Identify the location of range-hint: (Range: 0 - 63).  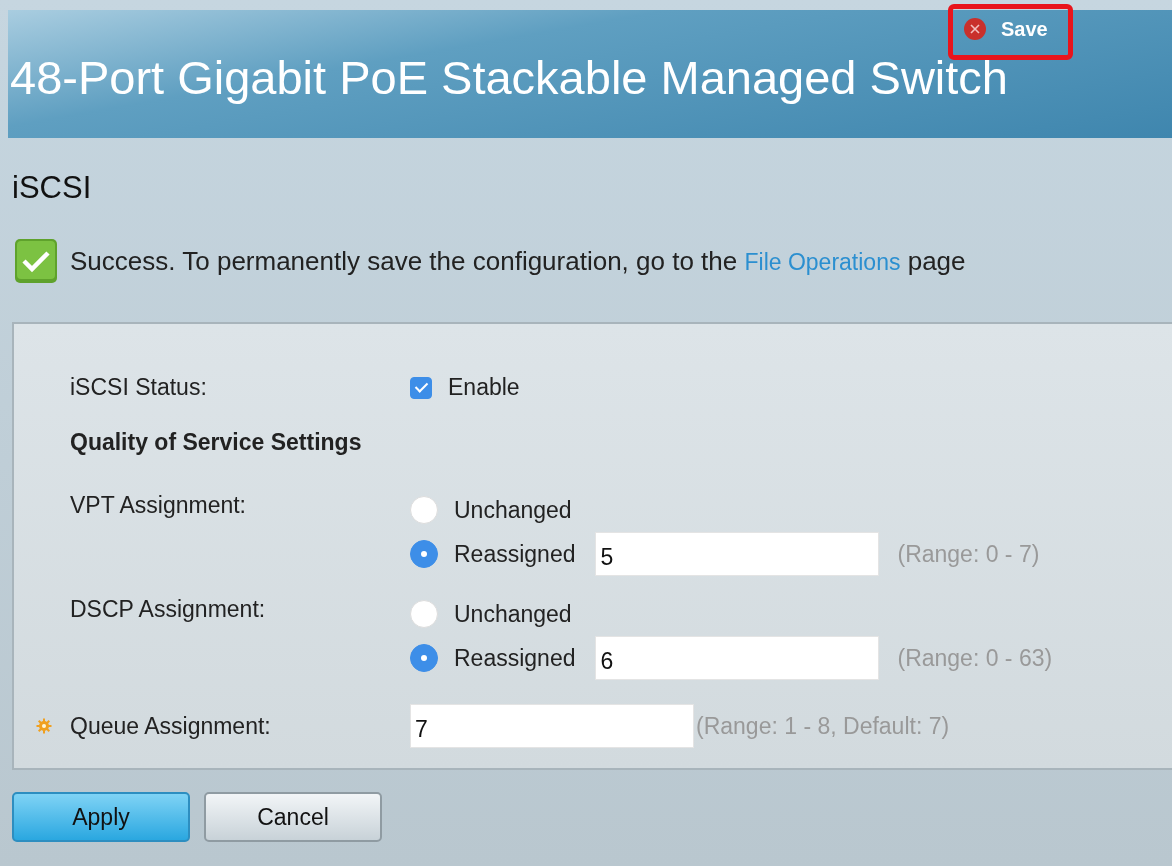
(975, 658).